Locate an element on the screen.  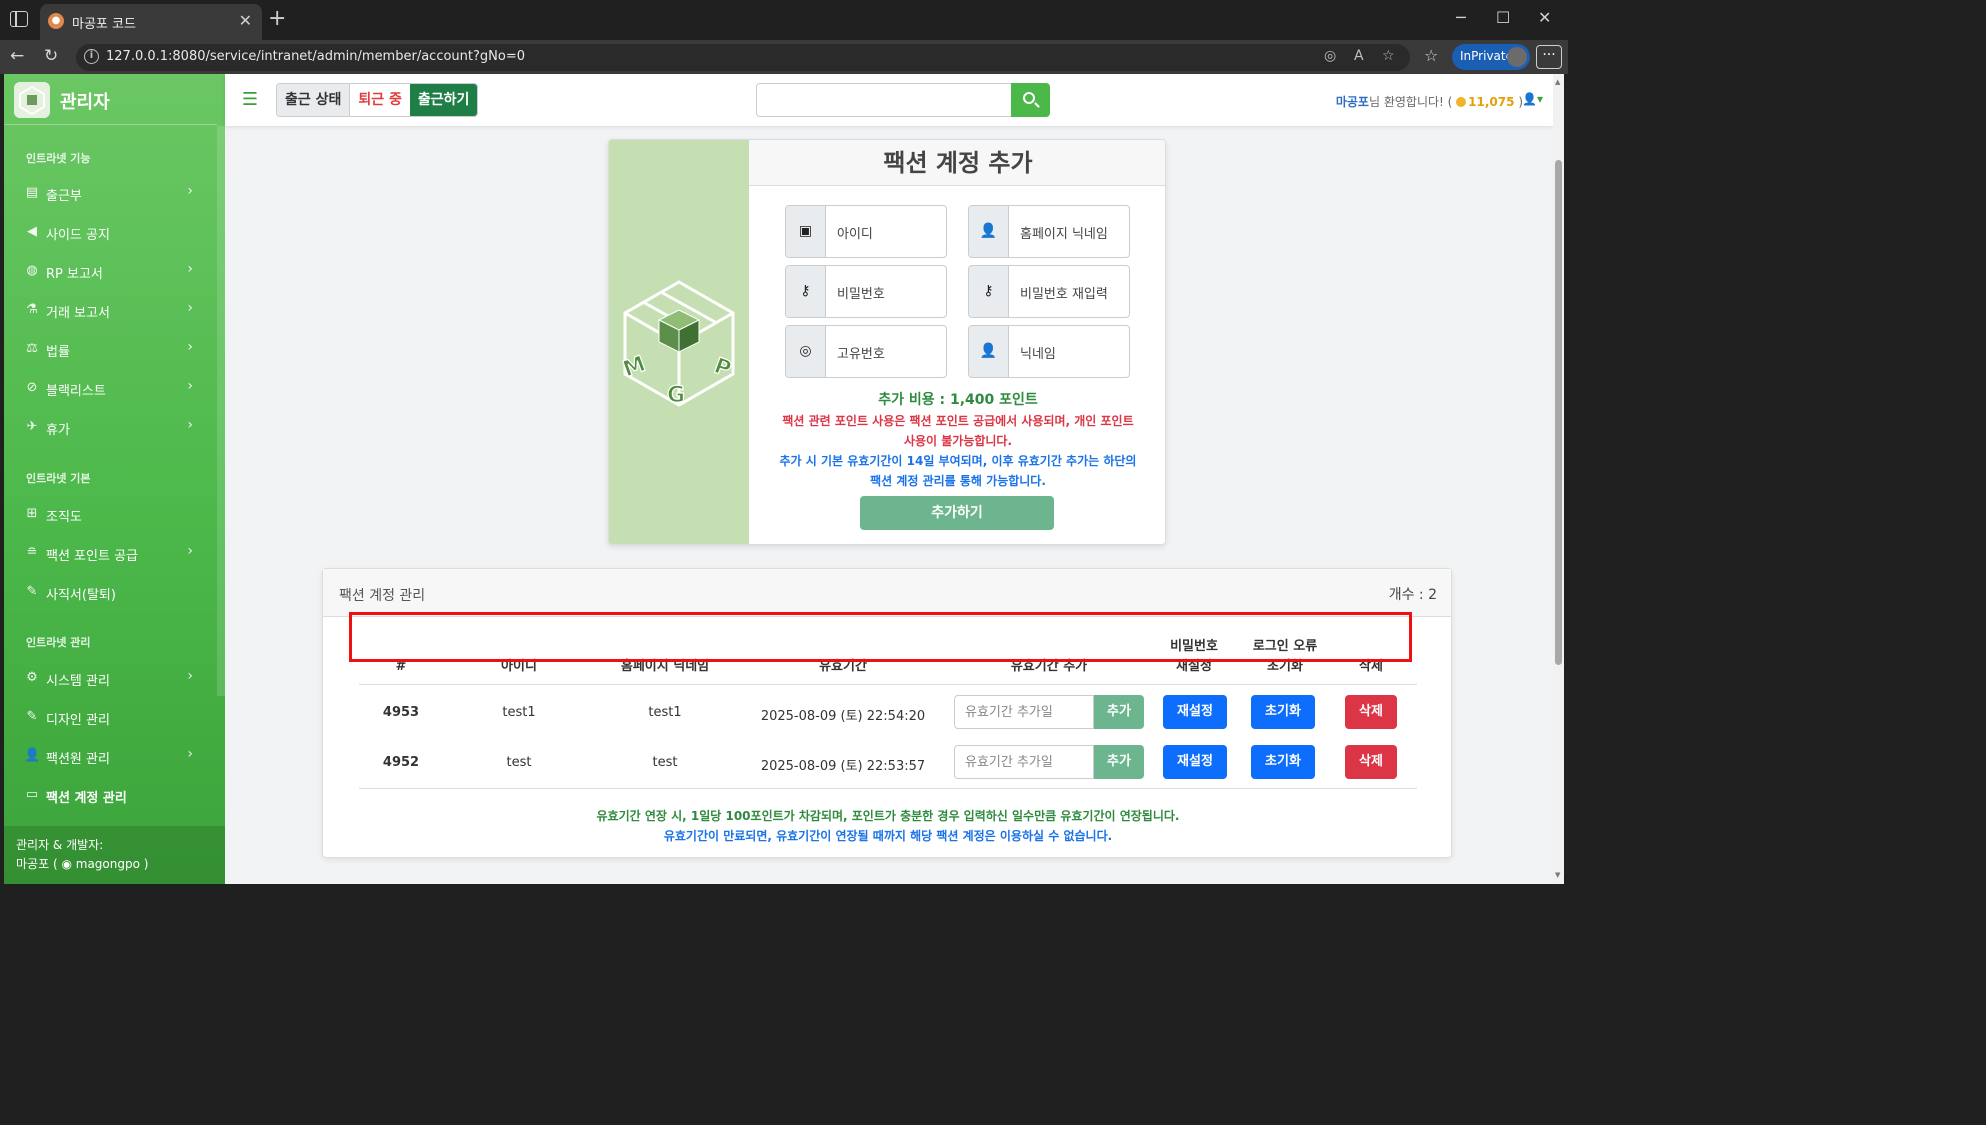
sidebar-item-resignation: ✎ 사직서(탈퇴) is located at coordinates (110, 592).